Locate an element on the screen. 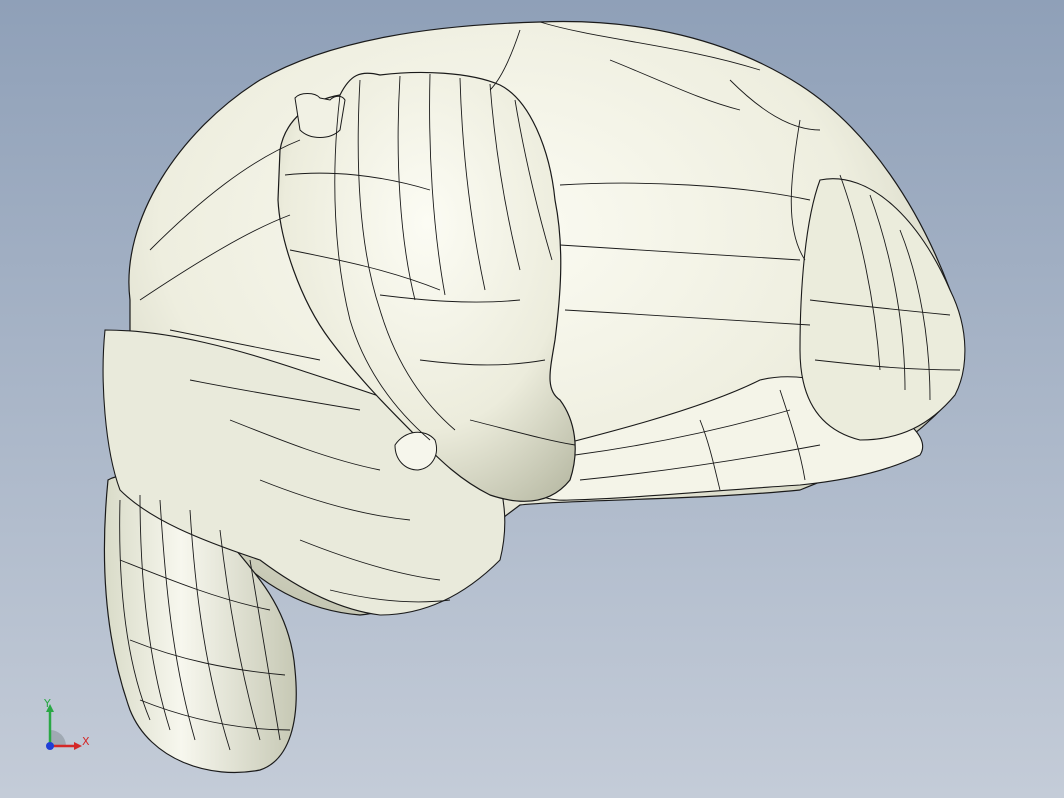 This screenshot has width=1064, height=798. triad-z-origin is located at coordinates (50, 746).